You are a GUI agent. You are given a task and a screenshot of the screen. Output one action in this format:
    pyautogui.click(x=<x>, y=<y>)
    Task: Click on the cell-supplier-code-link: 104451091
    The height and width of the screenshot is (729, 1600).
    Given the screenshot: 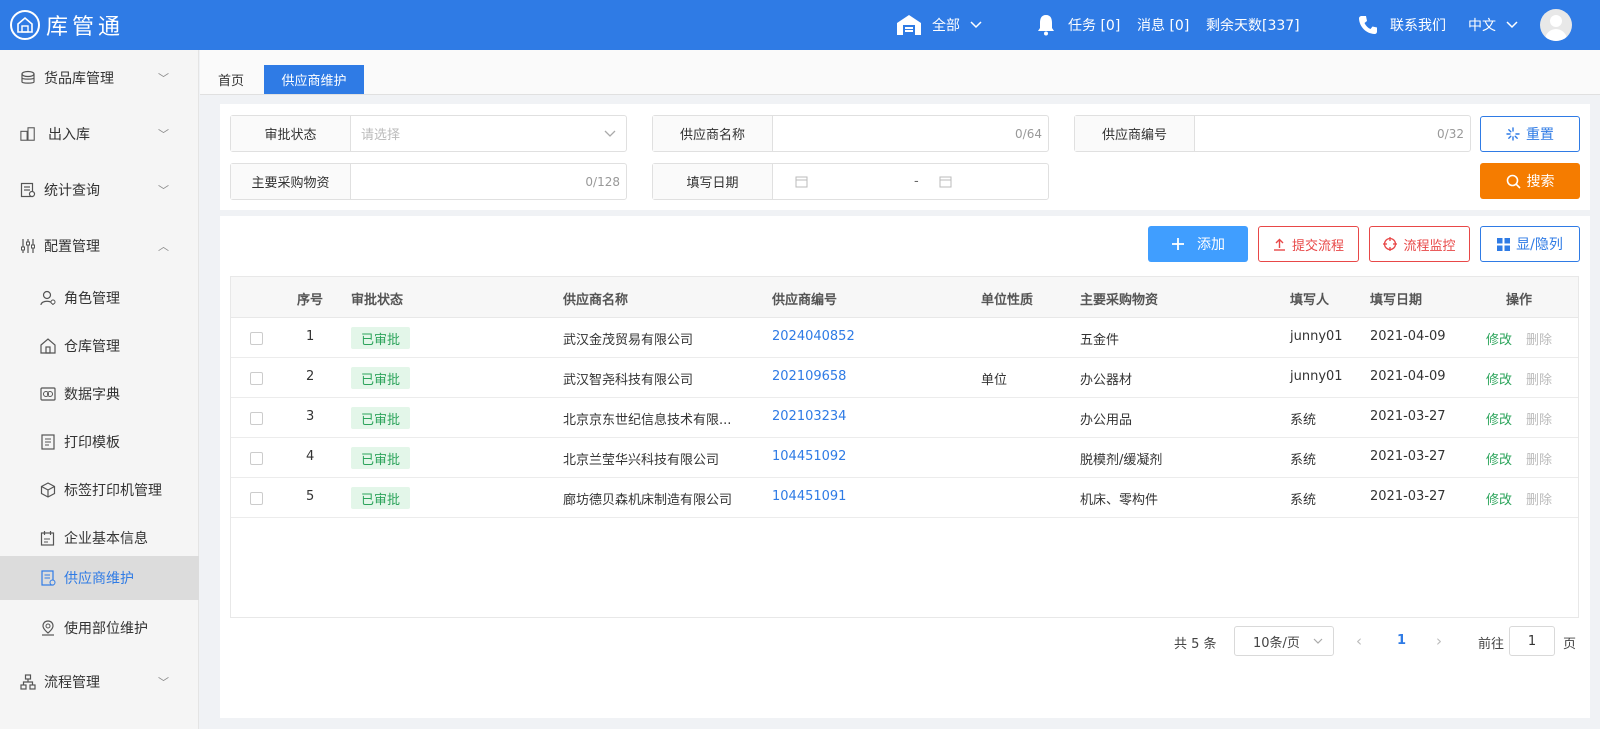 What is the action you would take?
    pyautogui.click(x=809, y=496)
    